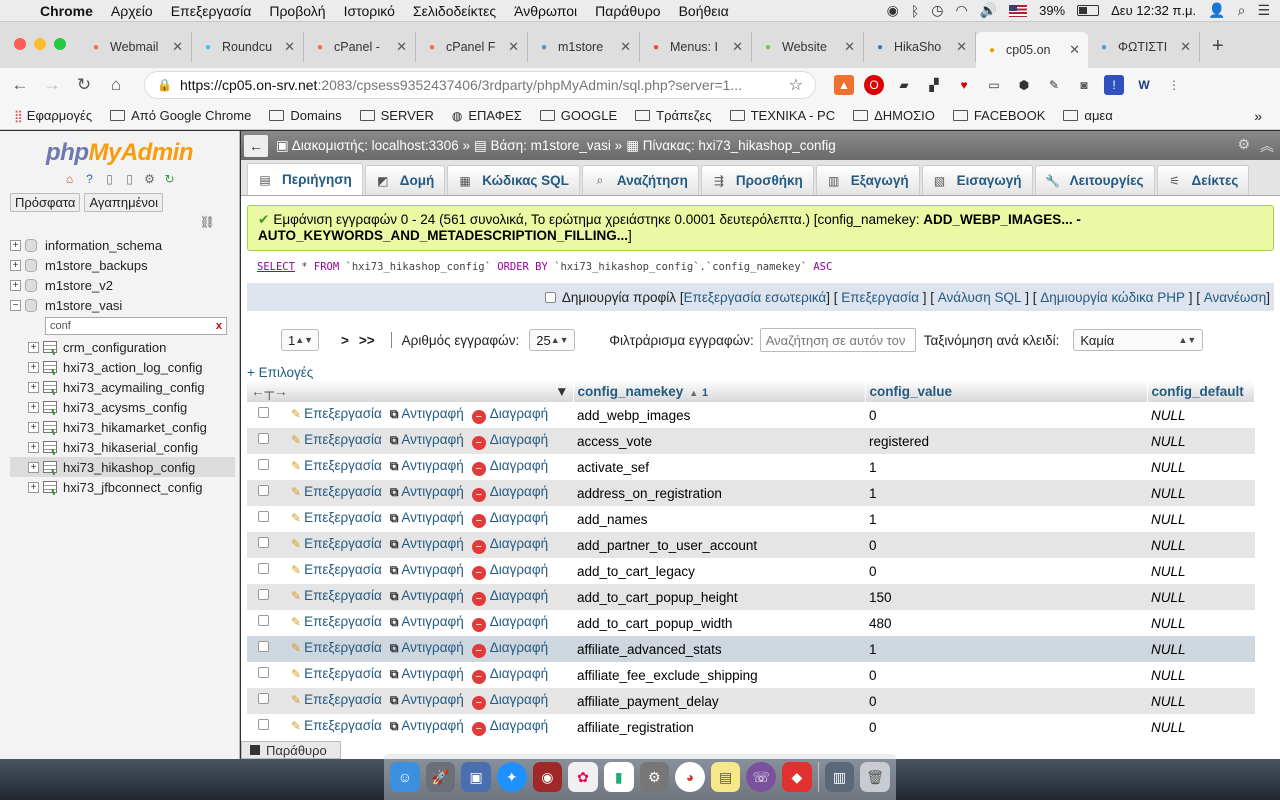 The height and width of the screenshot is (800, 1280). I want to click on lock-icon: 🔒, so click(164, 85).